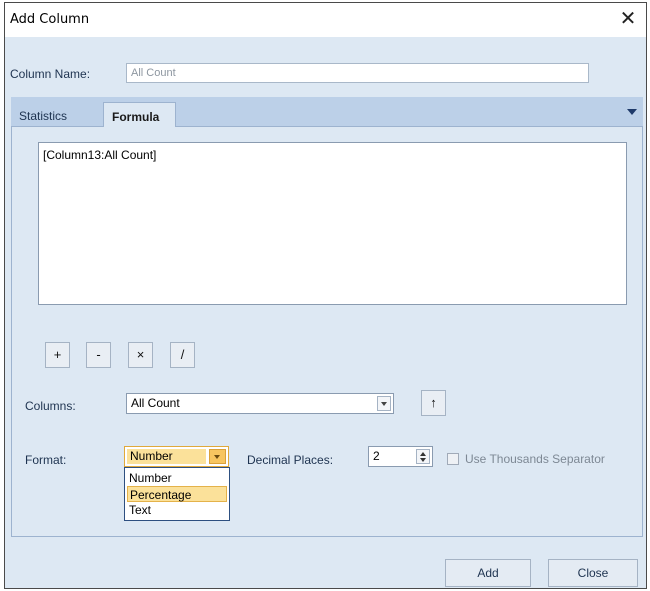 This screenshot has height=591, width=650. Describe the element at coordinates (177, 510) in the screenshot. I see `format-option-text: Text` at that location.